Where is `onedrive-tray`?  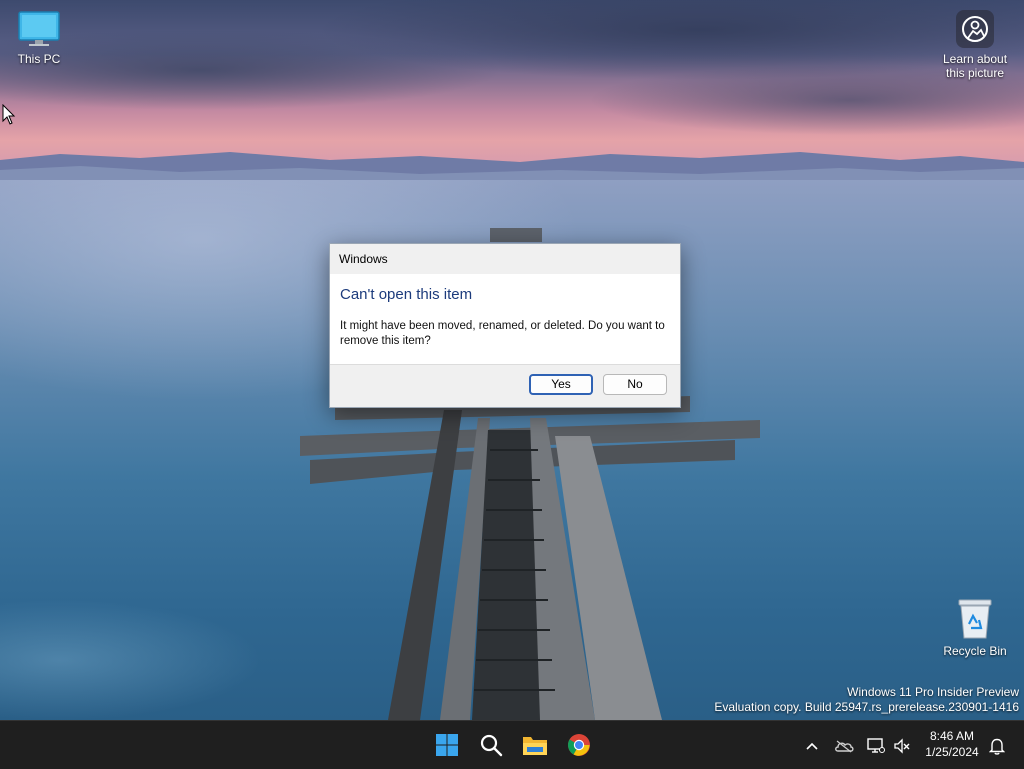 onedrive-tray is located at coordinates (844, 746).